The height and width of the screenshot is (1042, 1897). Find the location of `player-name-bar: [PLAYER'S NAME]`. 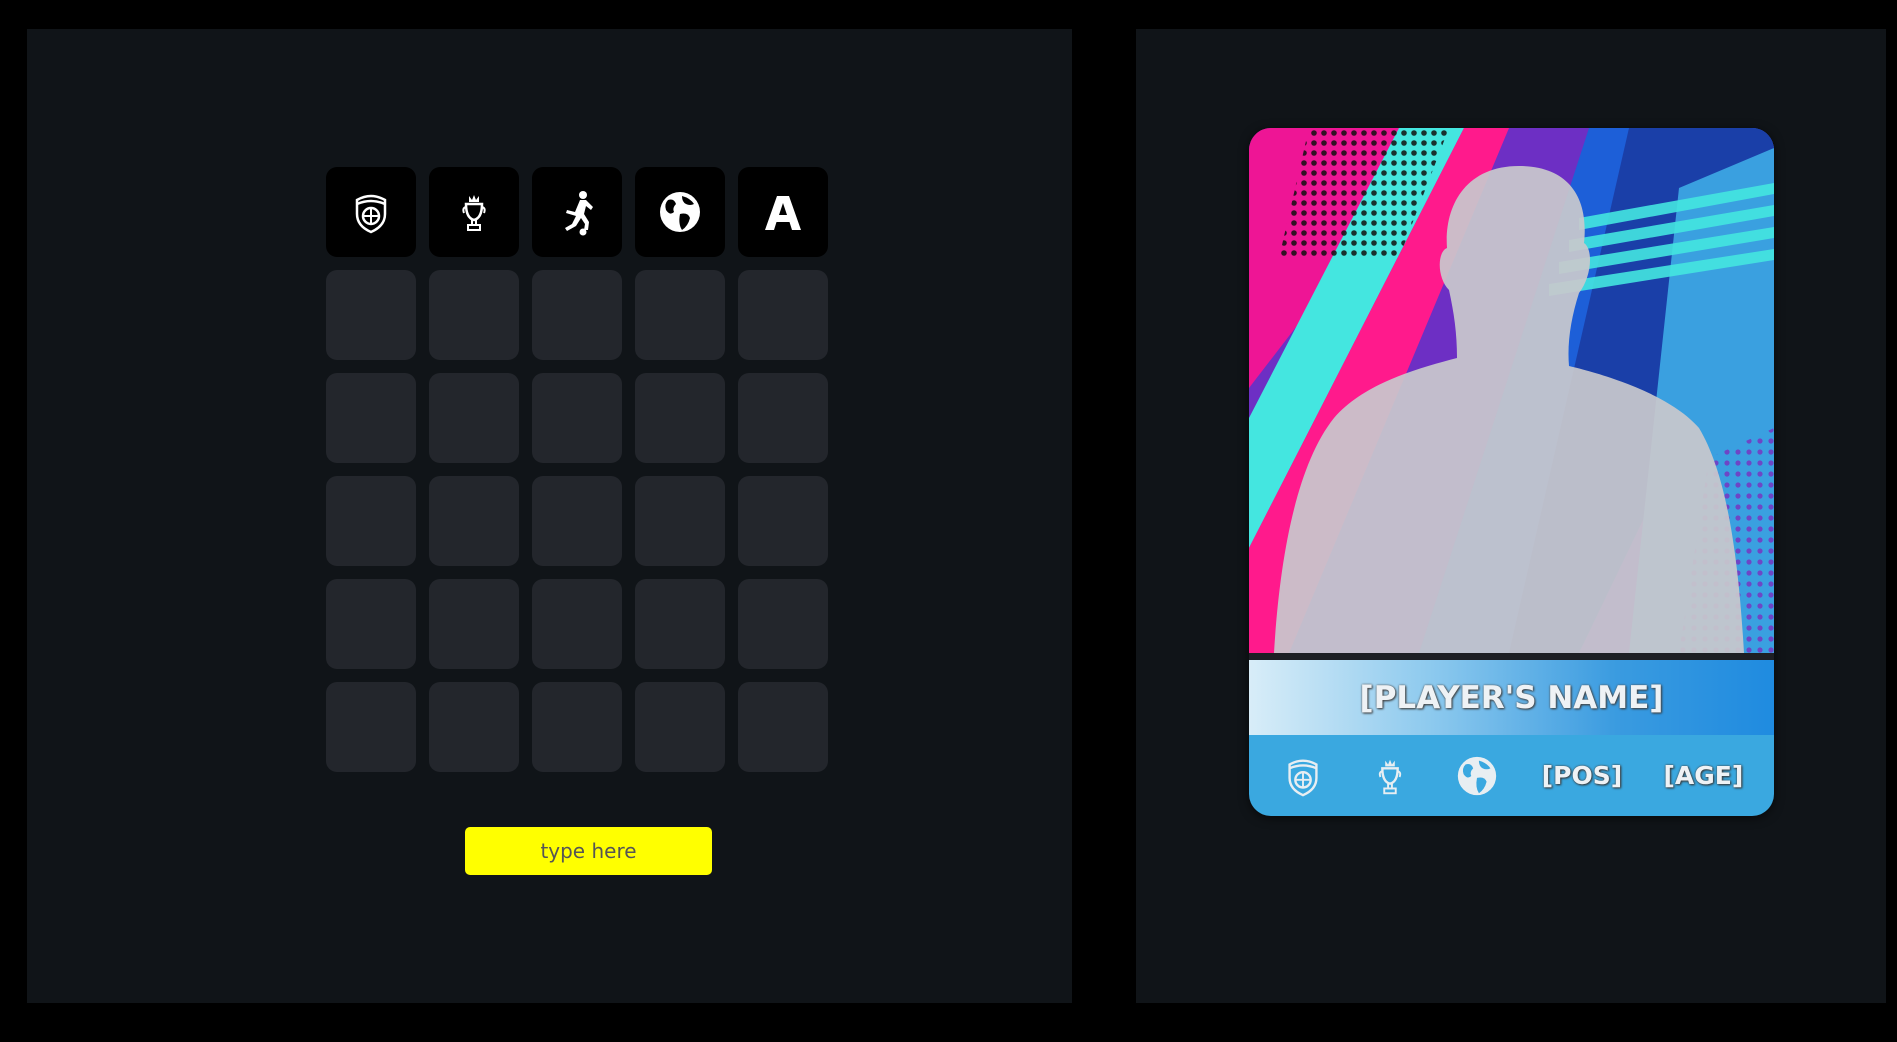

player-name-bar: [PLAYER'S NAME] is located at coordinates (1511, 697).